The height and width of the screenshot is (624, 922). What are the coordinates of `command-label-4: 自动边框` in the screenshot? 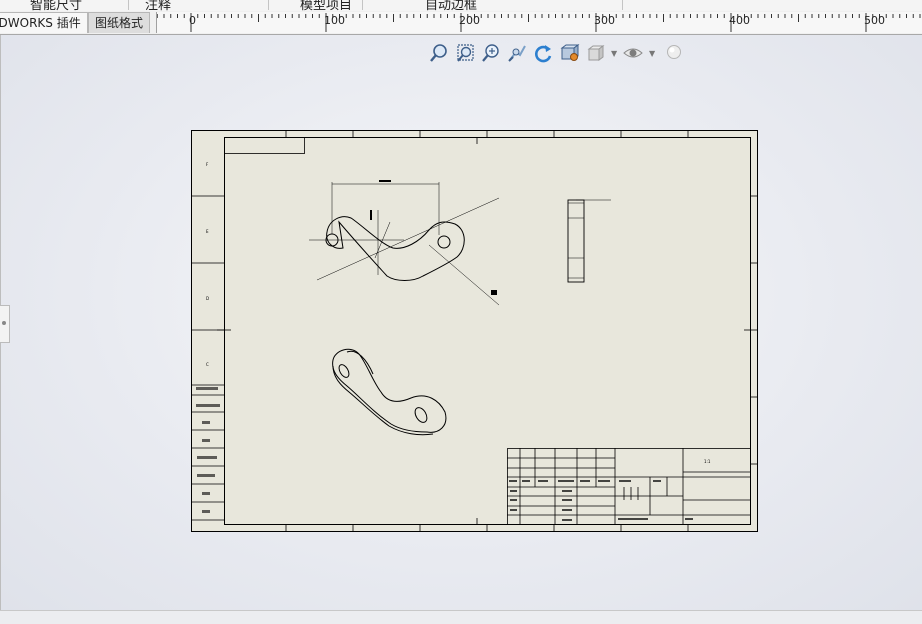 It's located at (451, 5).